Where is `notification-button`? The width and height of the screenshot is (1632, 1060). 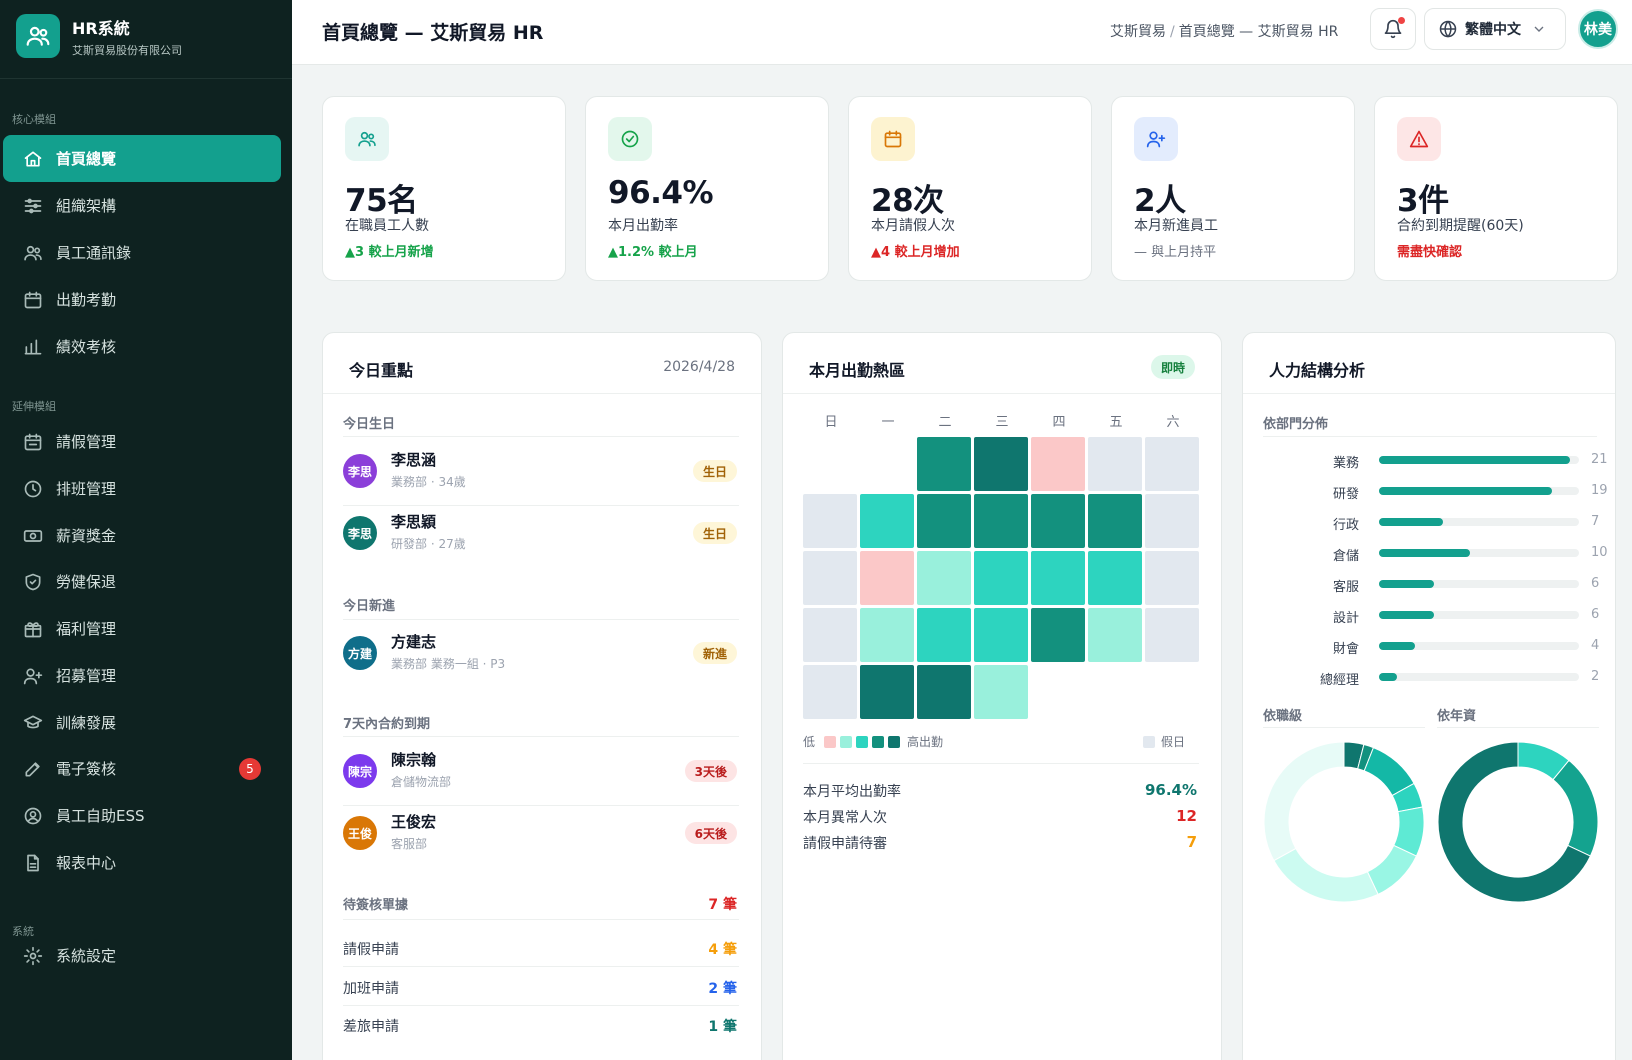 notification-button is located at coordinates (1393, 29).